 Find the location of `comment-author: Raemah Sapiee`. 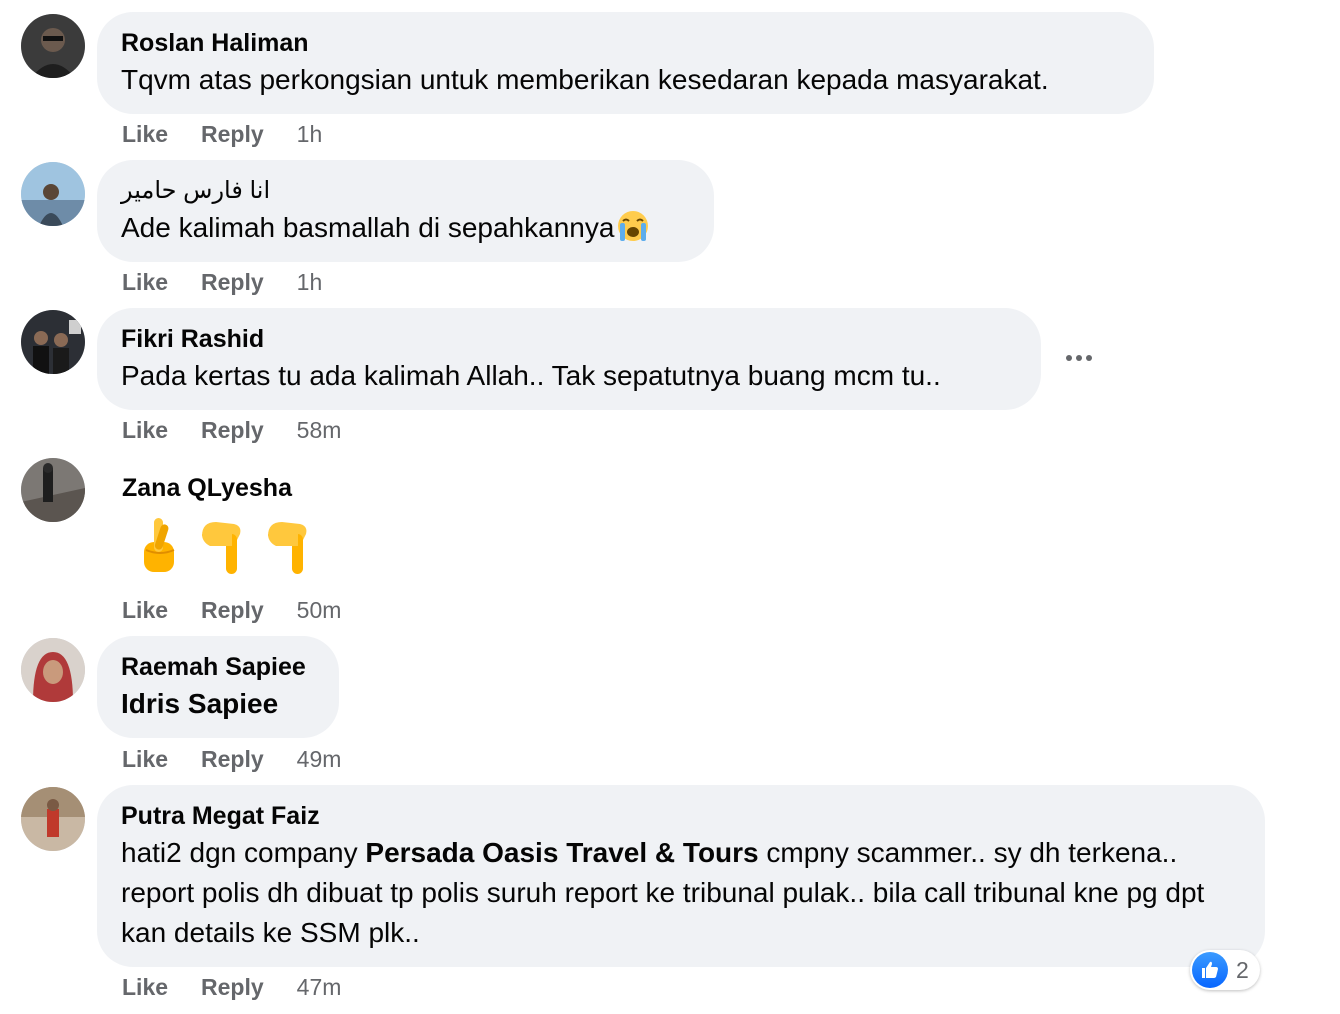

comment-author: Raemah Sapiee is located at coordinates (218, 667).